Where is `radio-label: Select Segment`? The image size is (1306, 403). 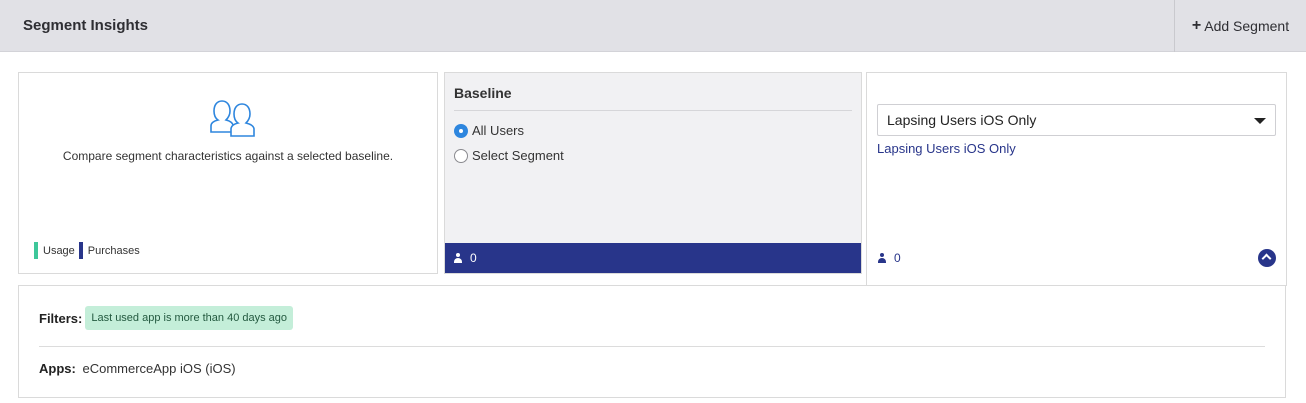 radio-label: Select Segment is located at coordinates (518, 155).